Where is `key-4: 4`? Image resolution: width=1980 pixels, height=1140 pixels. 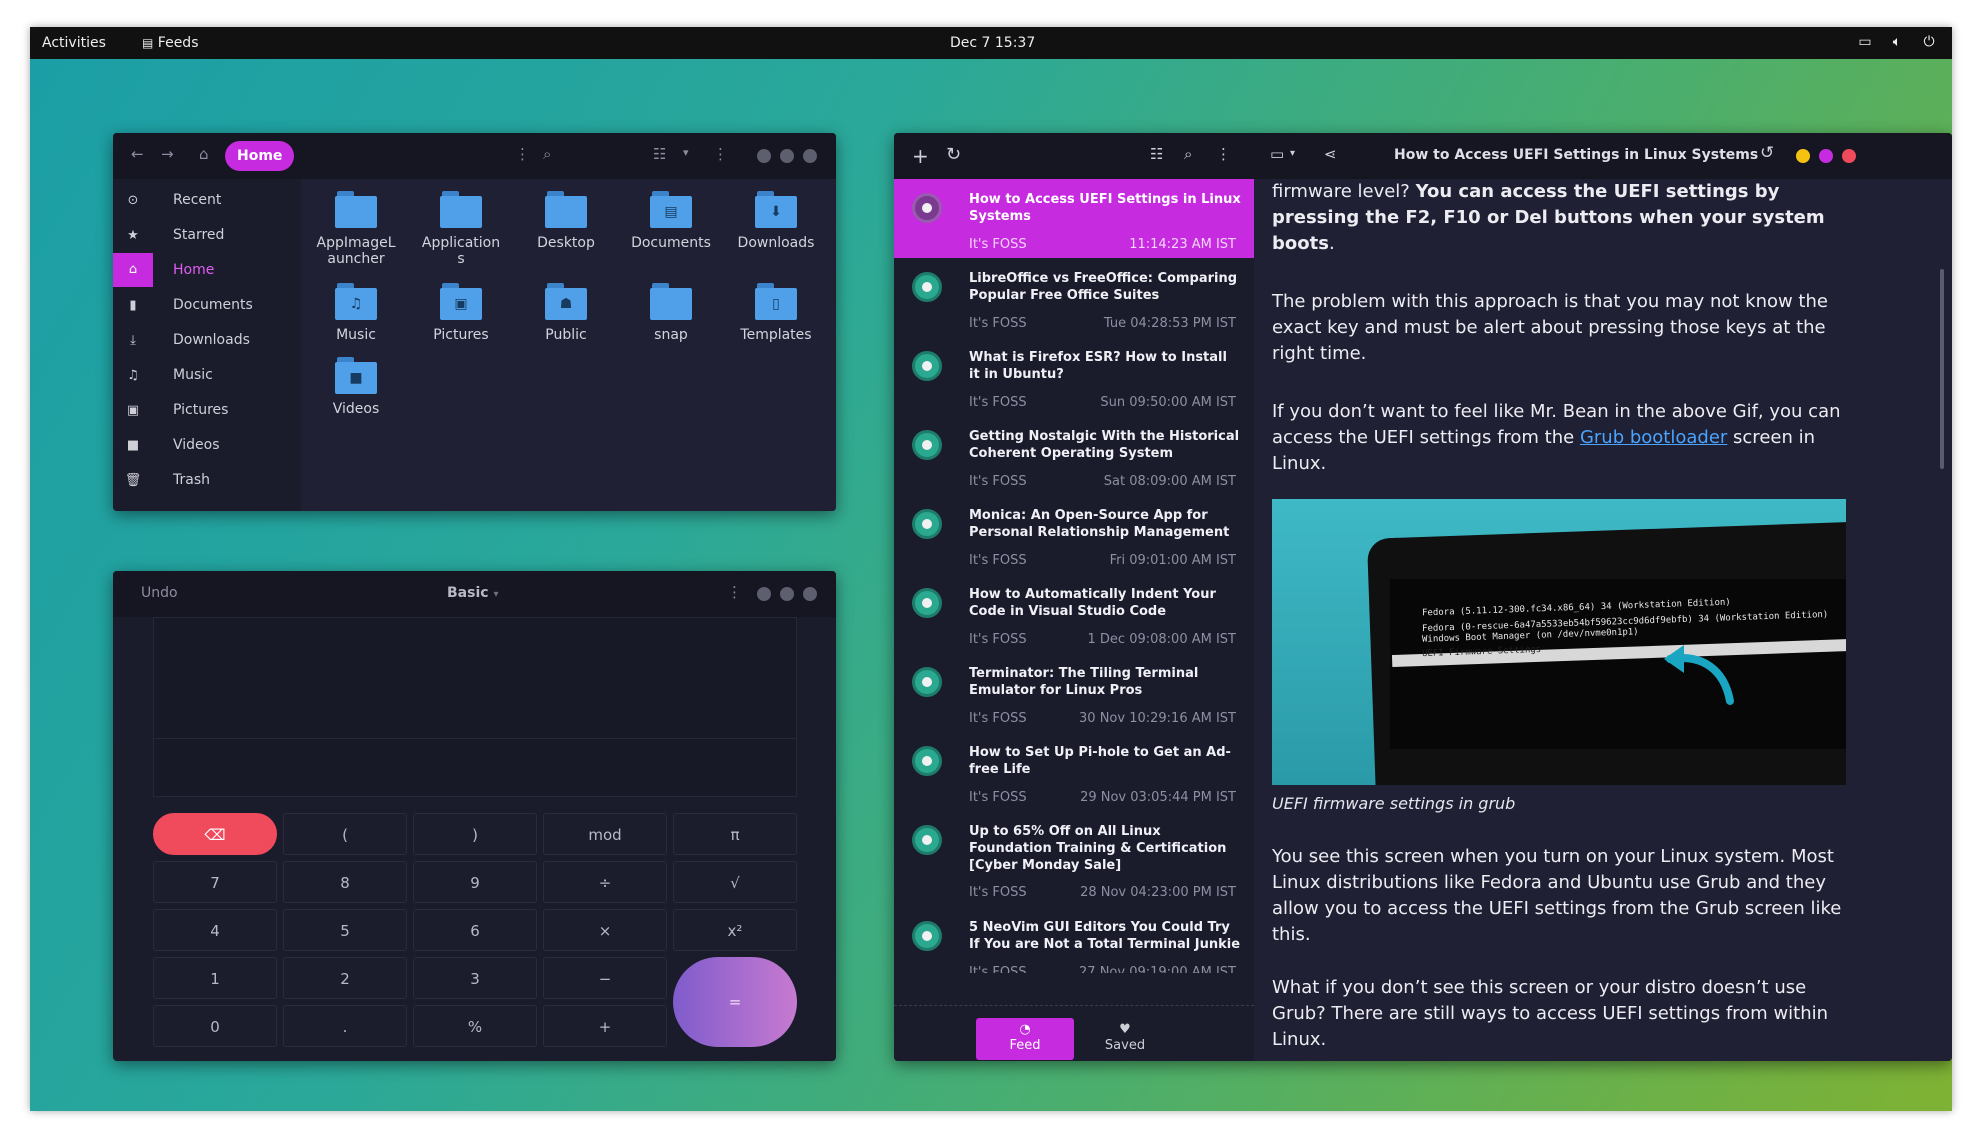 key-4: 4 is located at coordinates (215, 930).